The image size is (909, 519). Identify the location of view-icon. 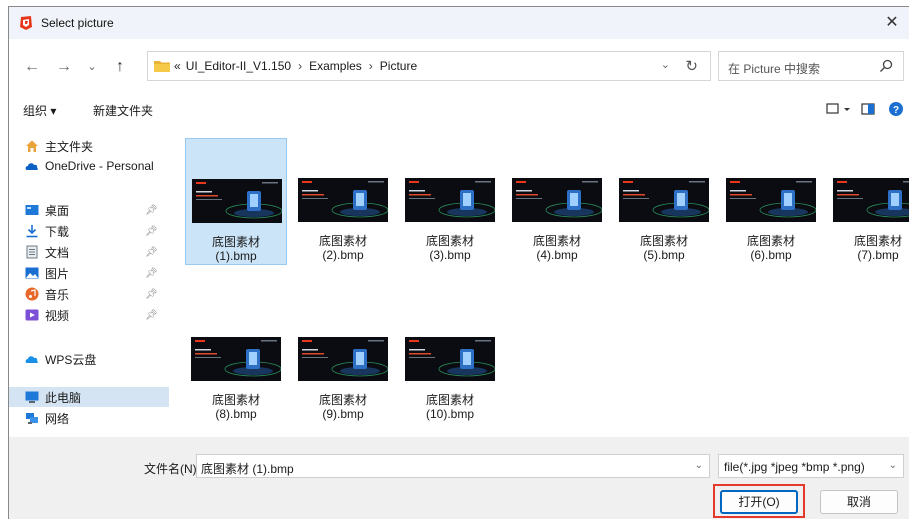
(838, 108).